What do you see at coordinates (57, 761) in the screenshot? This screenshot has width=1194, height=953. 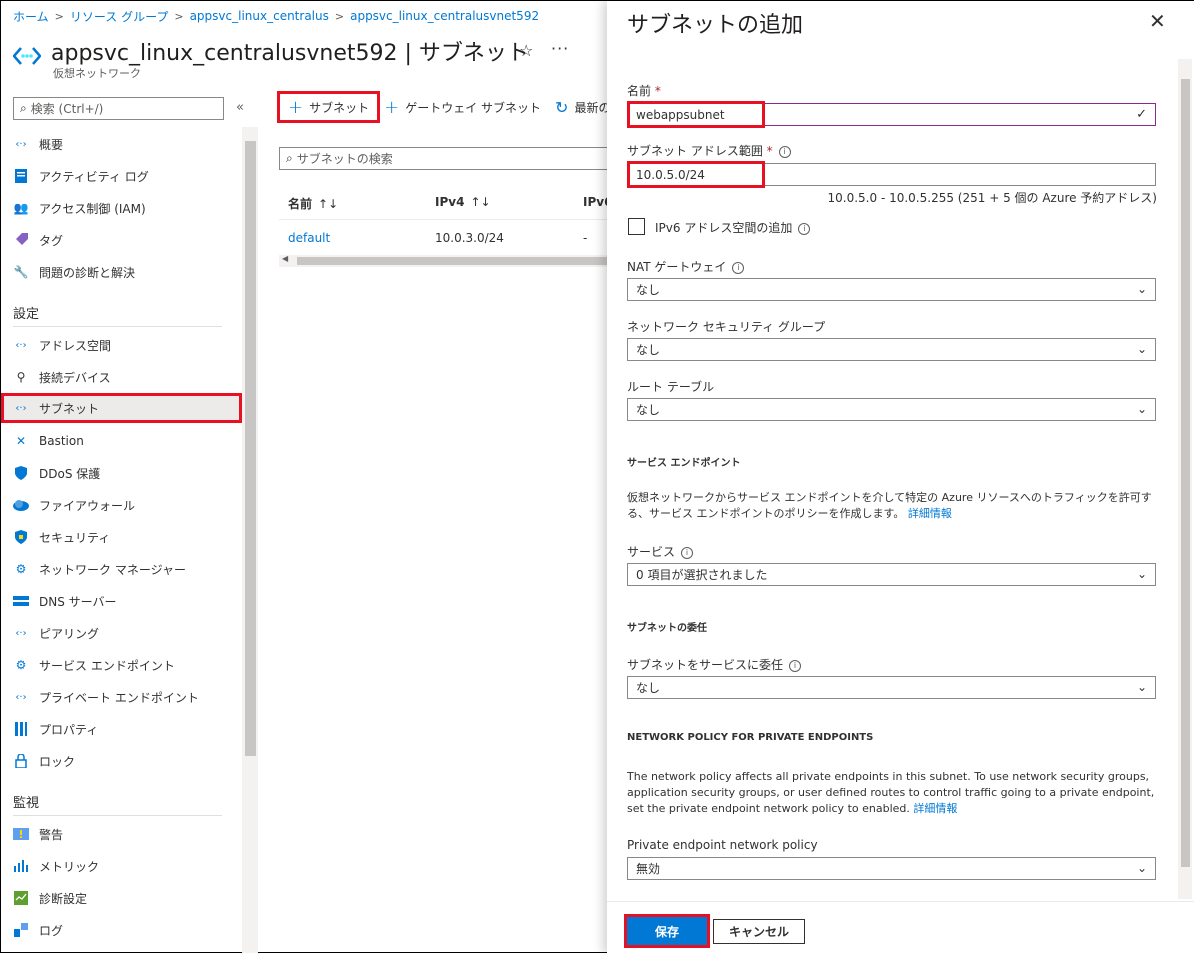 I see `sidebar-item-label: ロック` at bounding box center [57, 761].